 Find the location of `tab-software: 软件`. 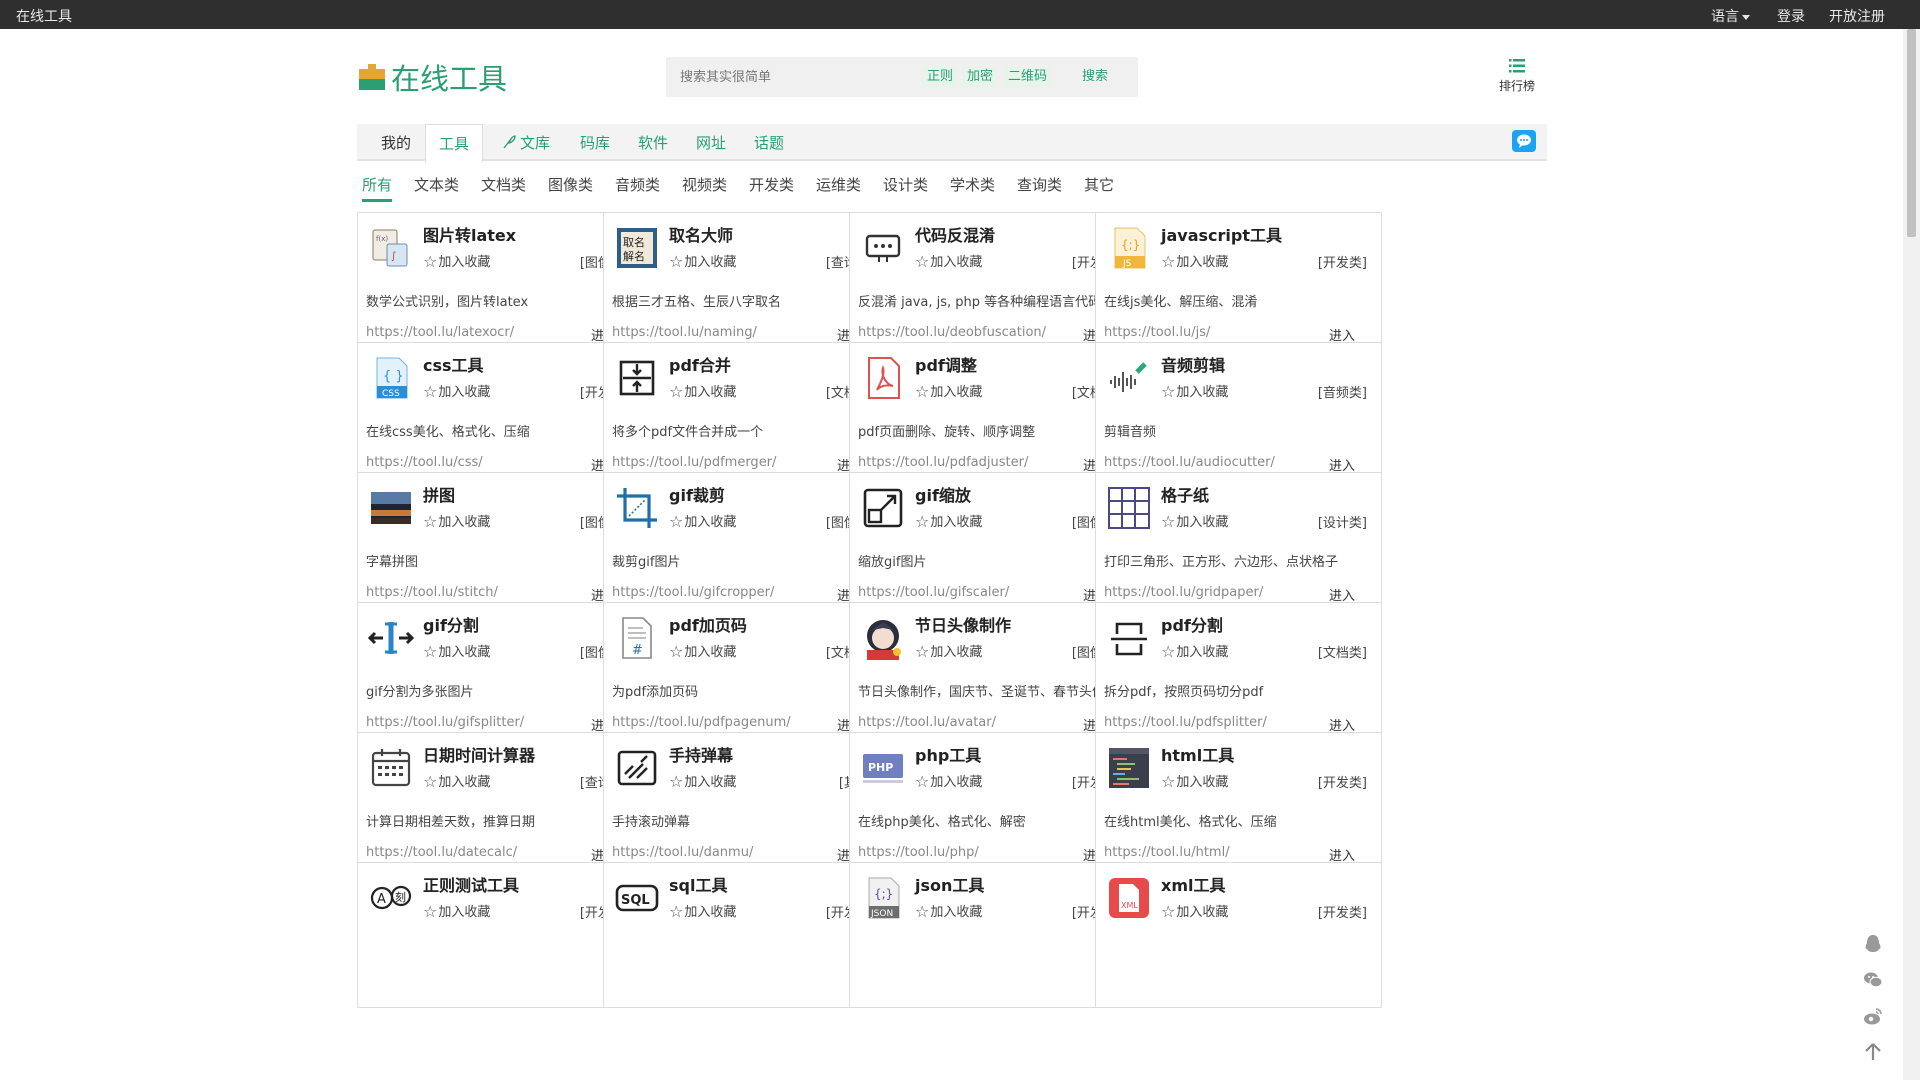

tab-software: 软件 is located at coordinates (653, 142).